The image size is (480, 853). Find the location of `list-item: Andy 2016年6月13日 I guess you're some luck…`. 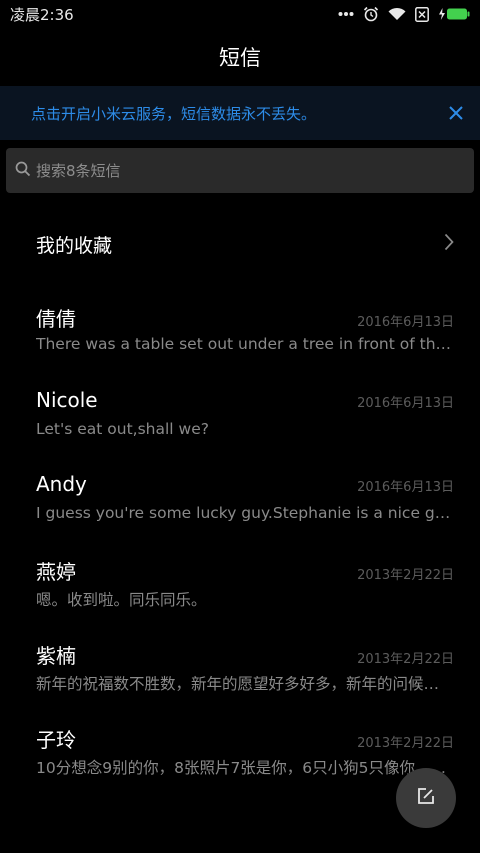

list-item: Andy 2016年6月13日 I guess you're some luck… is located at coordinates (240, 514).